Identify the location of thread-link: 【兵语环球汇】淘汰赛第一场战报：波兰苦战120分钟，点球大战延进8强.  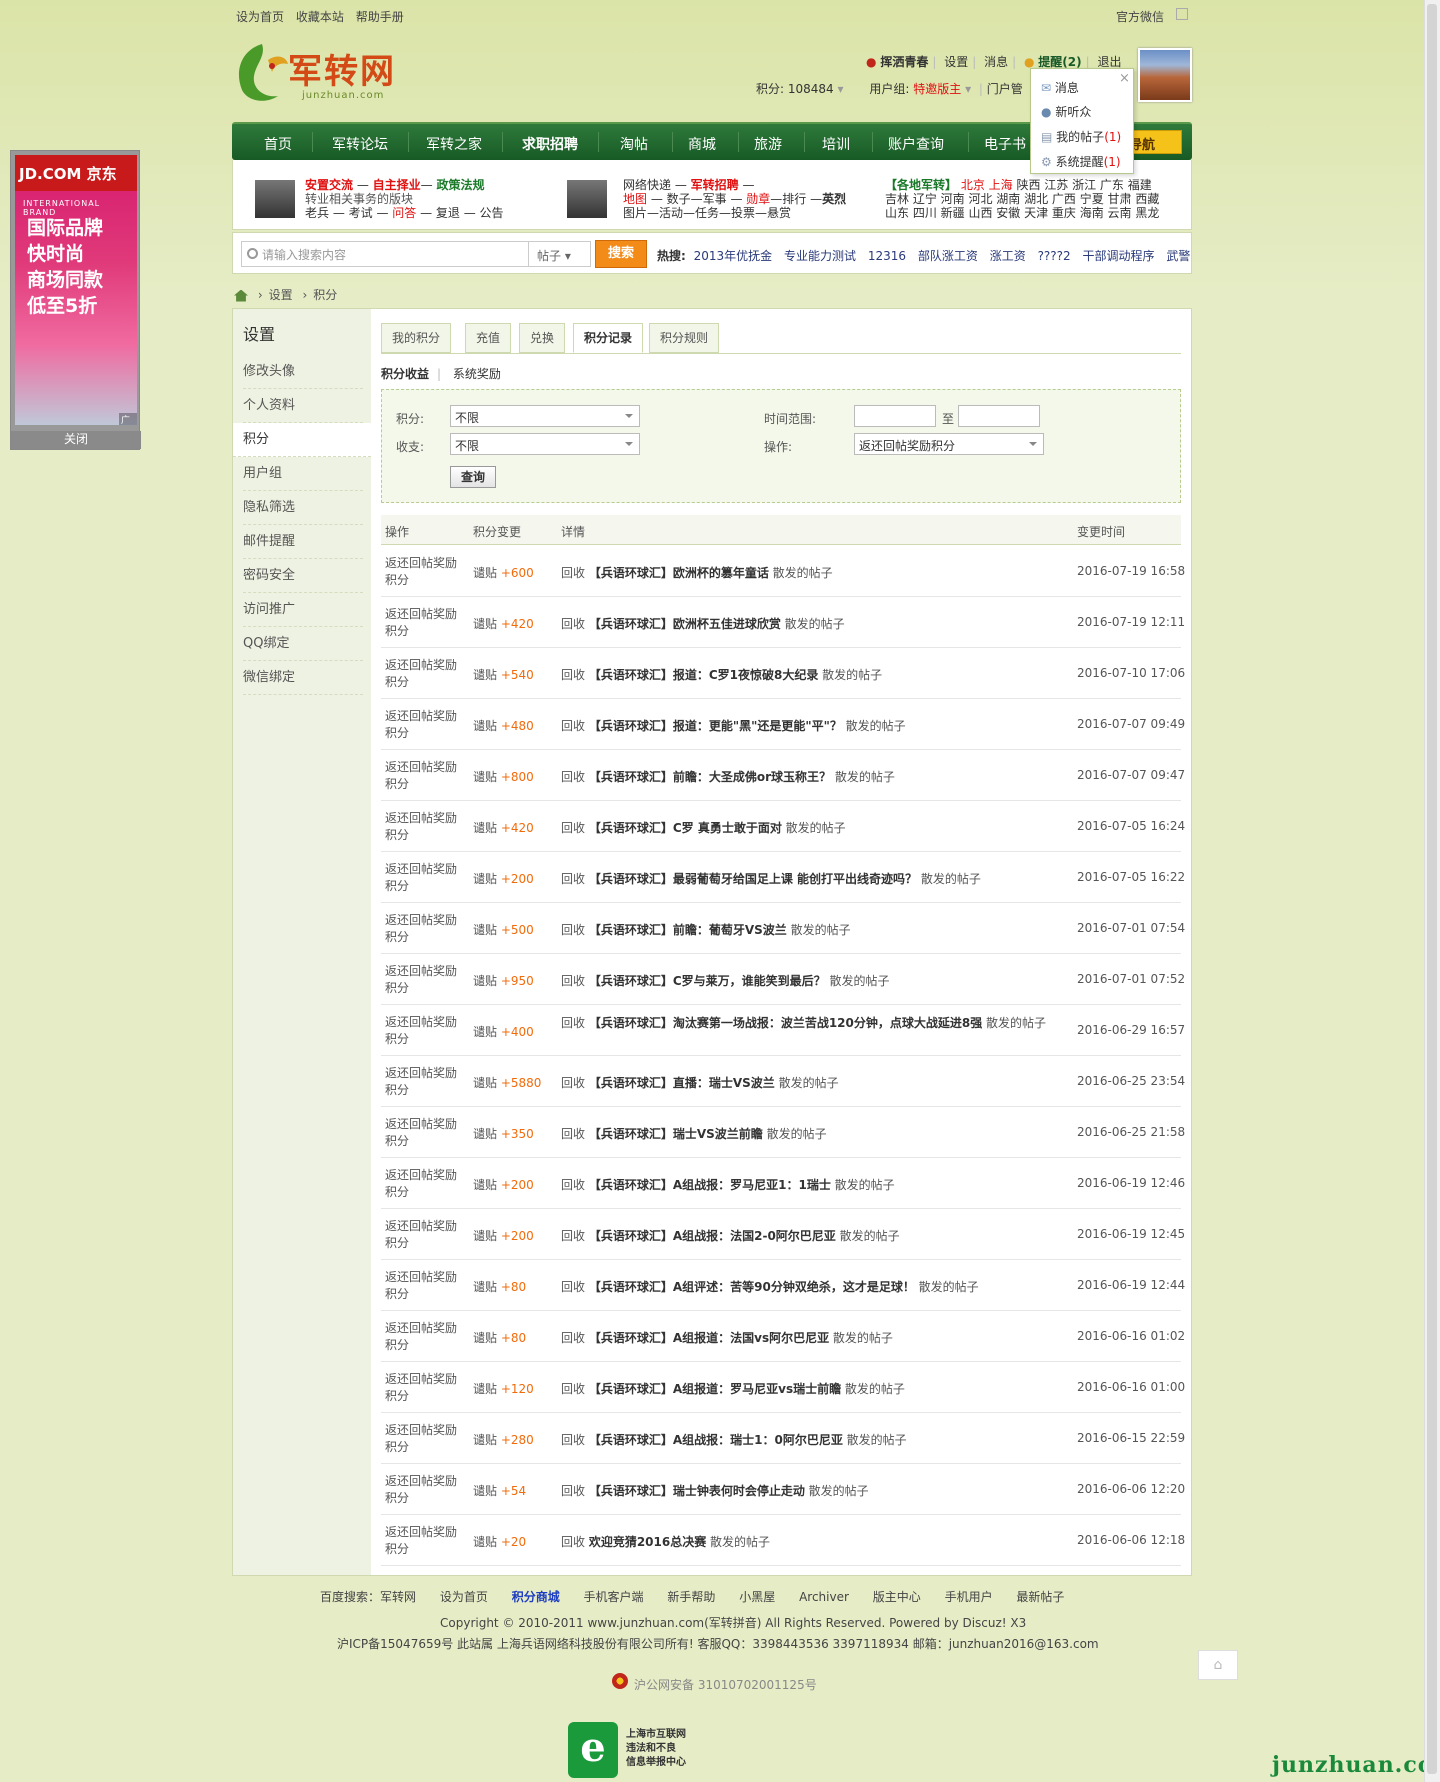
(785, 1023).